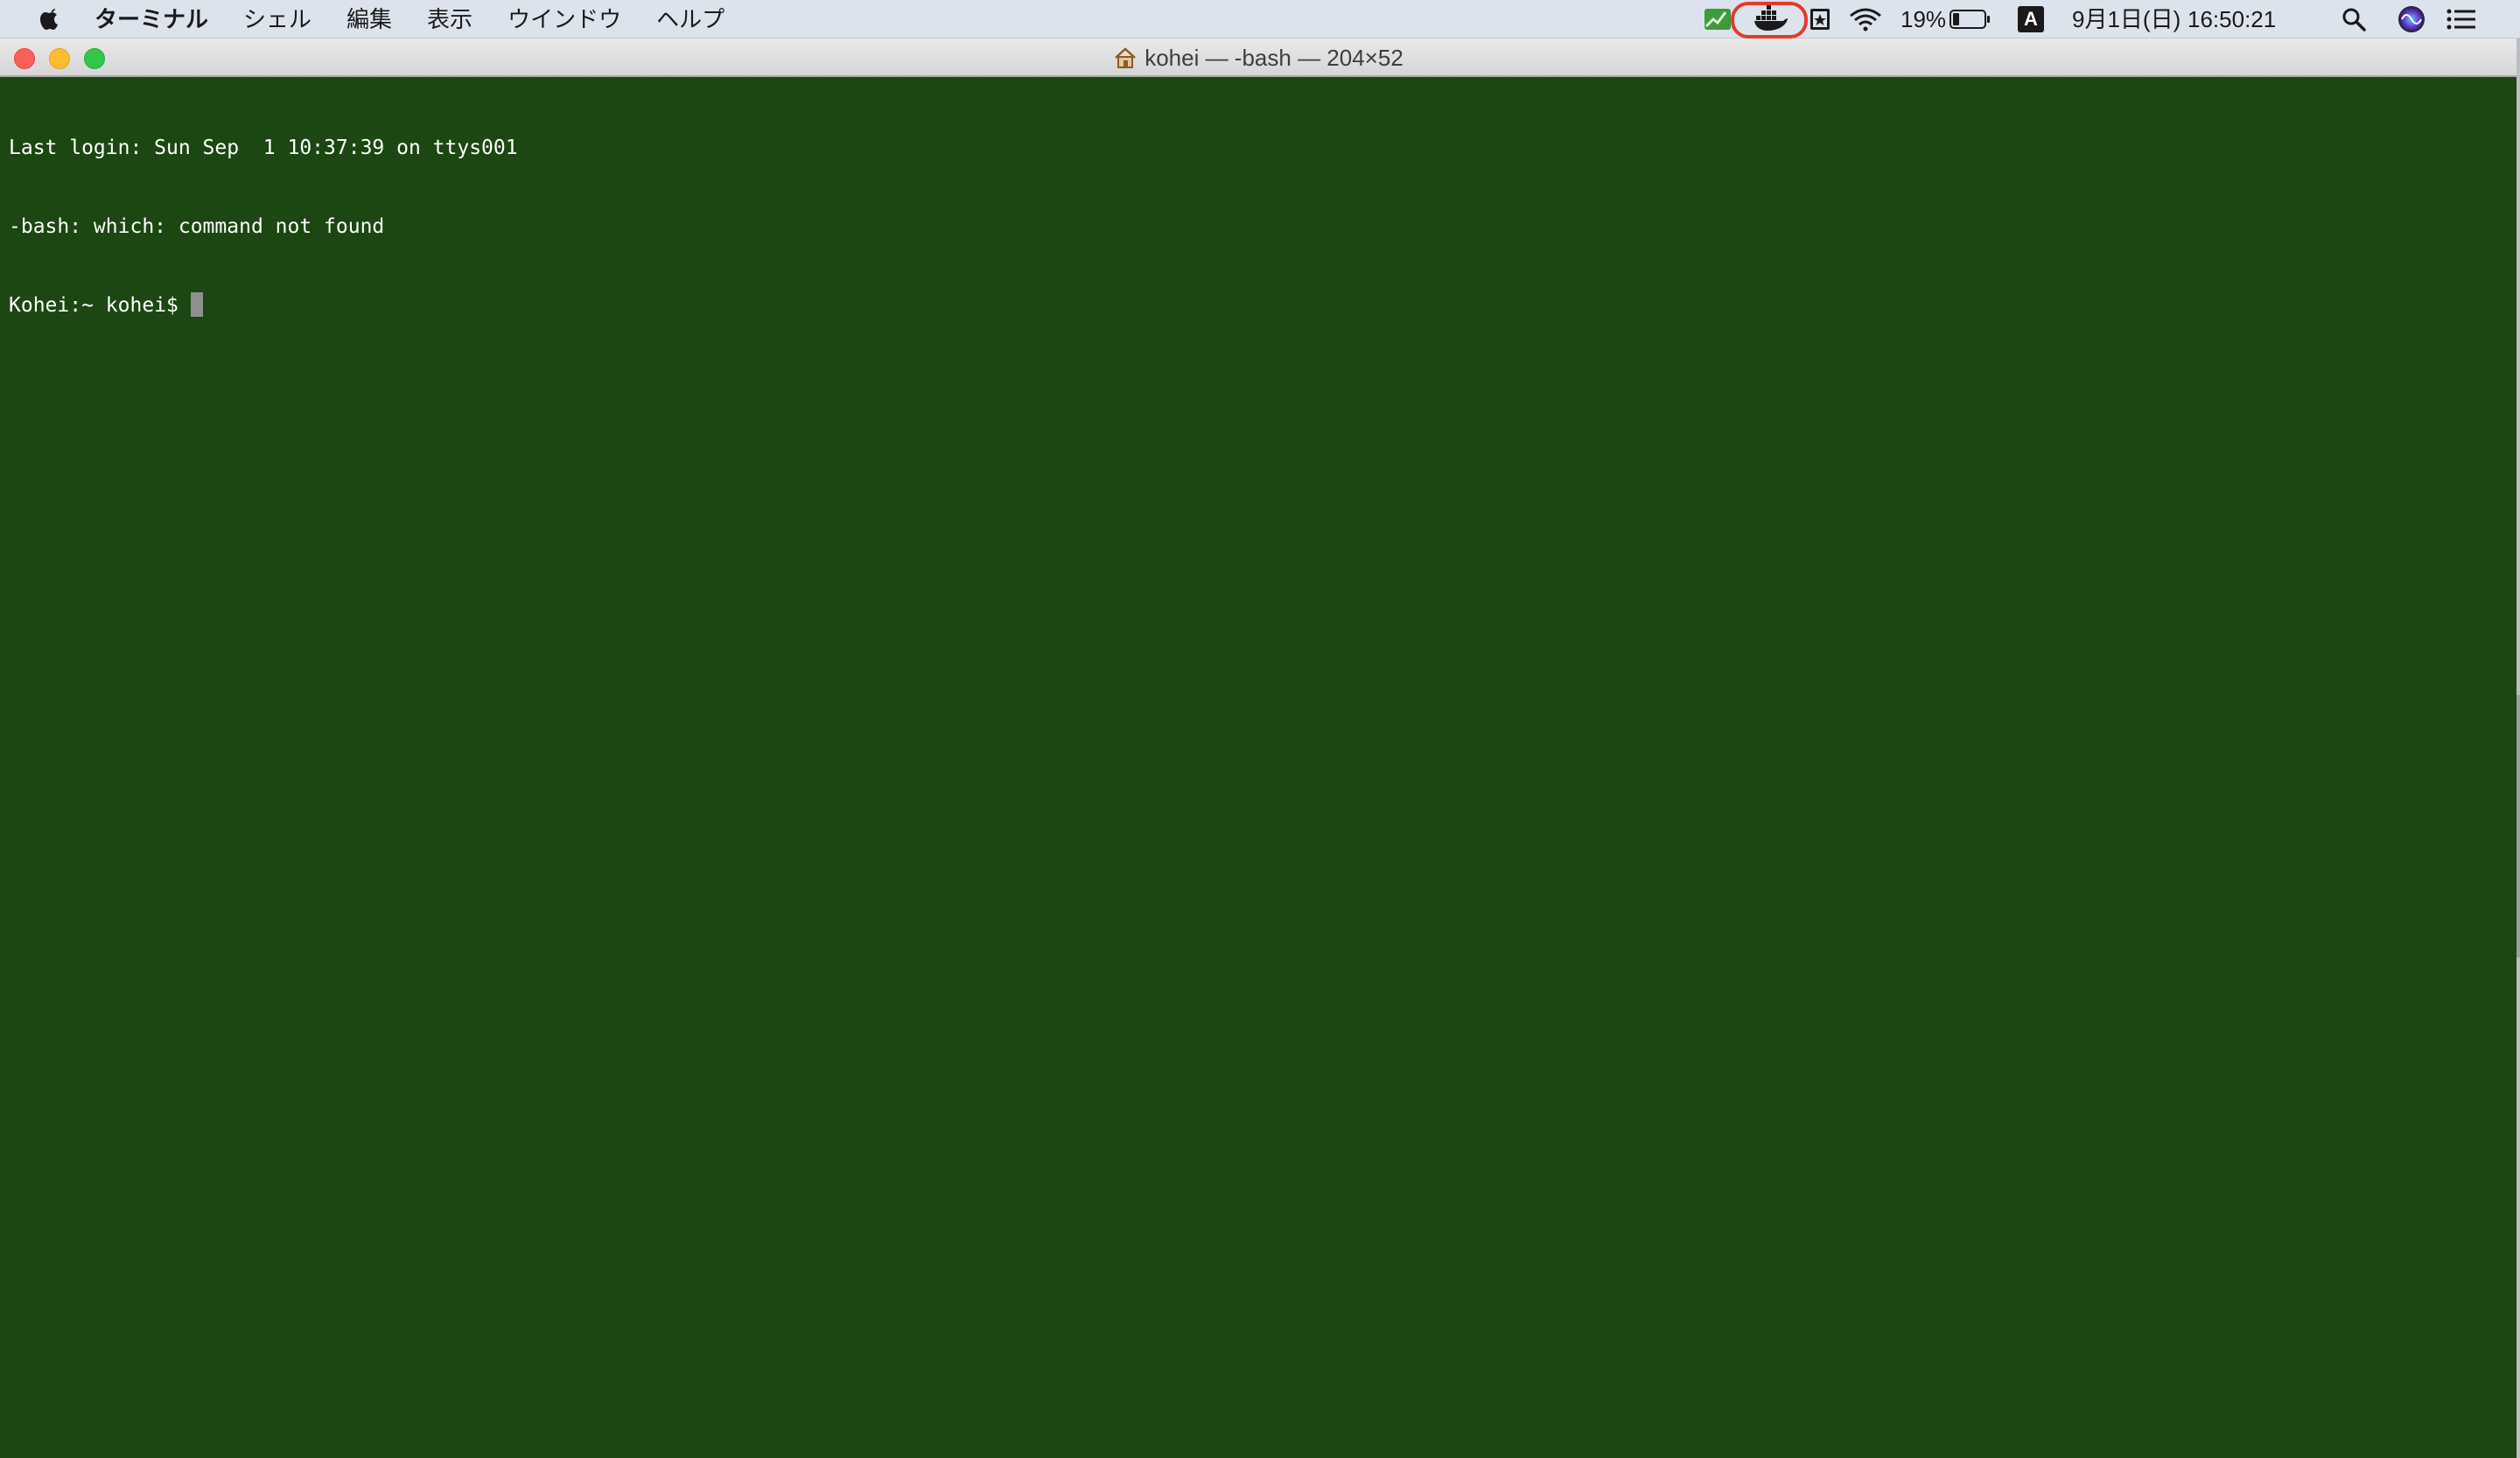 The width and height of the screenshot is (2520, 1458). Describe the element at coordinates (2412, 19) in the screenshot. I see `siri-icon` at that location.